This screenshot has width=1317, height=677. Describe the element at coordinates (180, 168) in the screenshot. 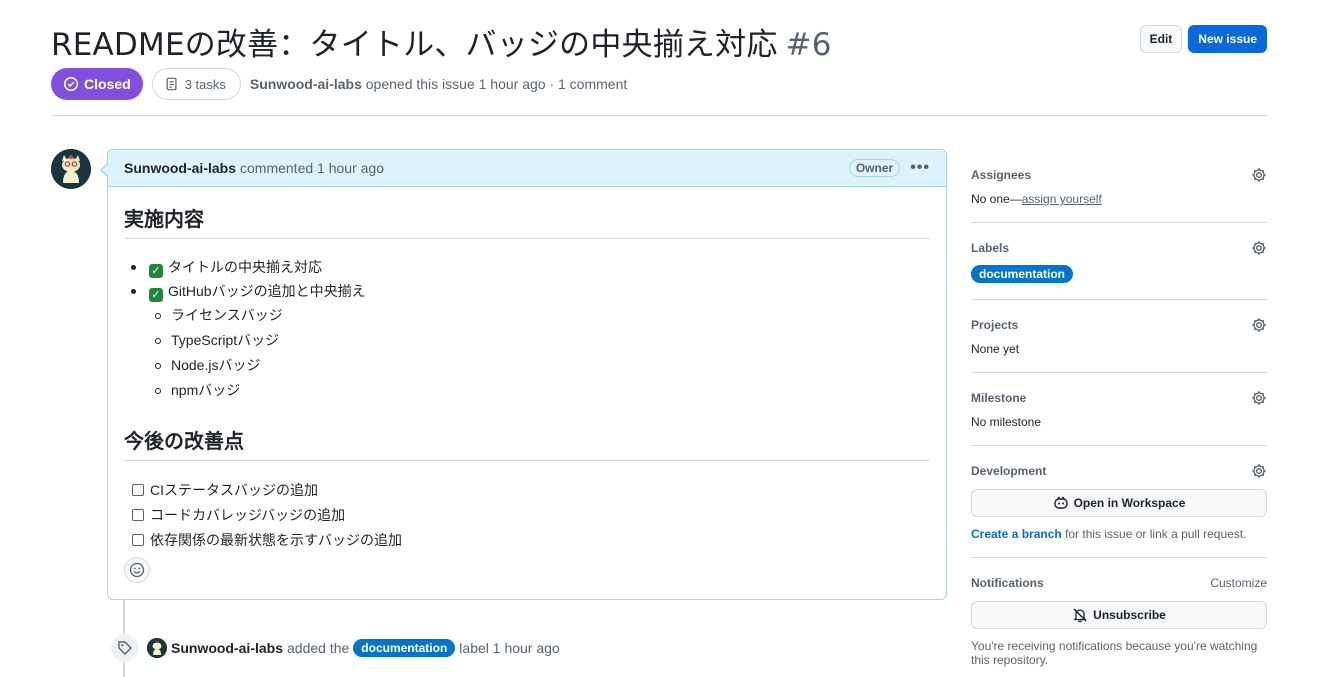

I see `comment-author: Sunwood-ai-labs` at that location.